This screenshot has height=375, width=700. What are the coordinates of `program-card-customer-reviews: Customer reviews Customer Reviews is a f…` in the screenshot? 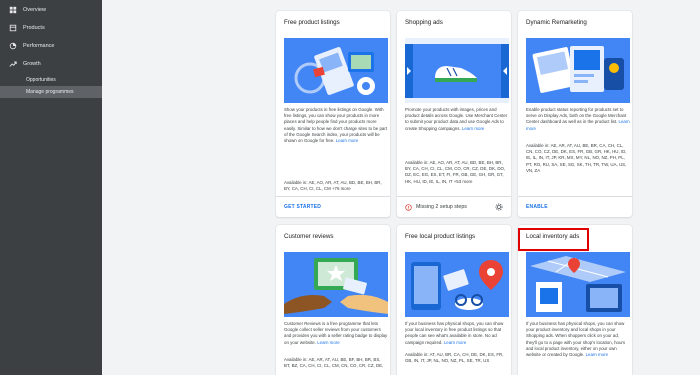 It's located at (333, 300).